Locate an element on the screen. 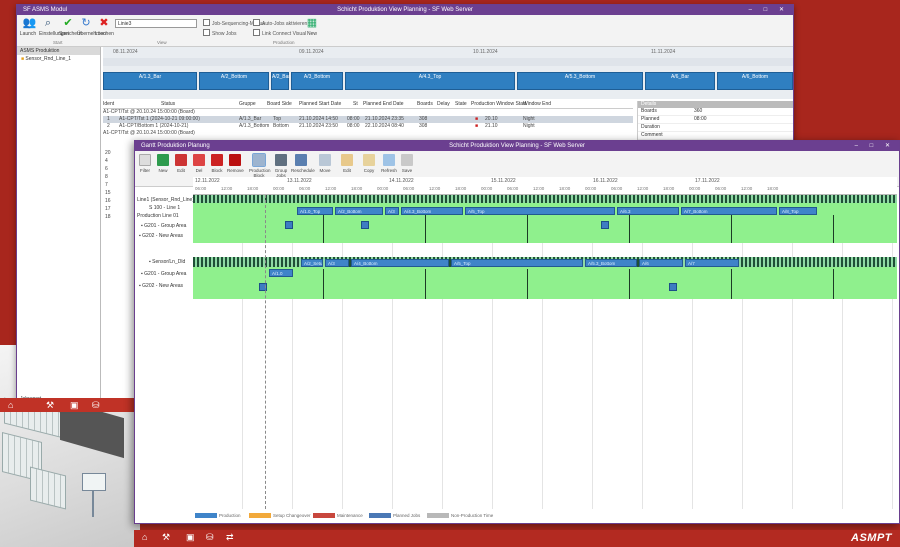  timeline-date: 14.11.2022 is located at coordinates (401, 181).